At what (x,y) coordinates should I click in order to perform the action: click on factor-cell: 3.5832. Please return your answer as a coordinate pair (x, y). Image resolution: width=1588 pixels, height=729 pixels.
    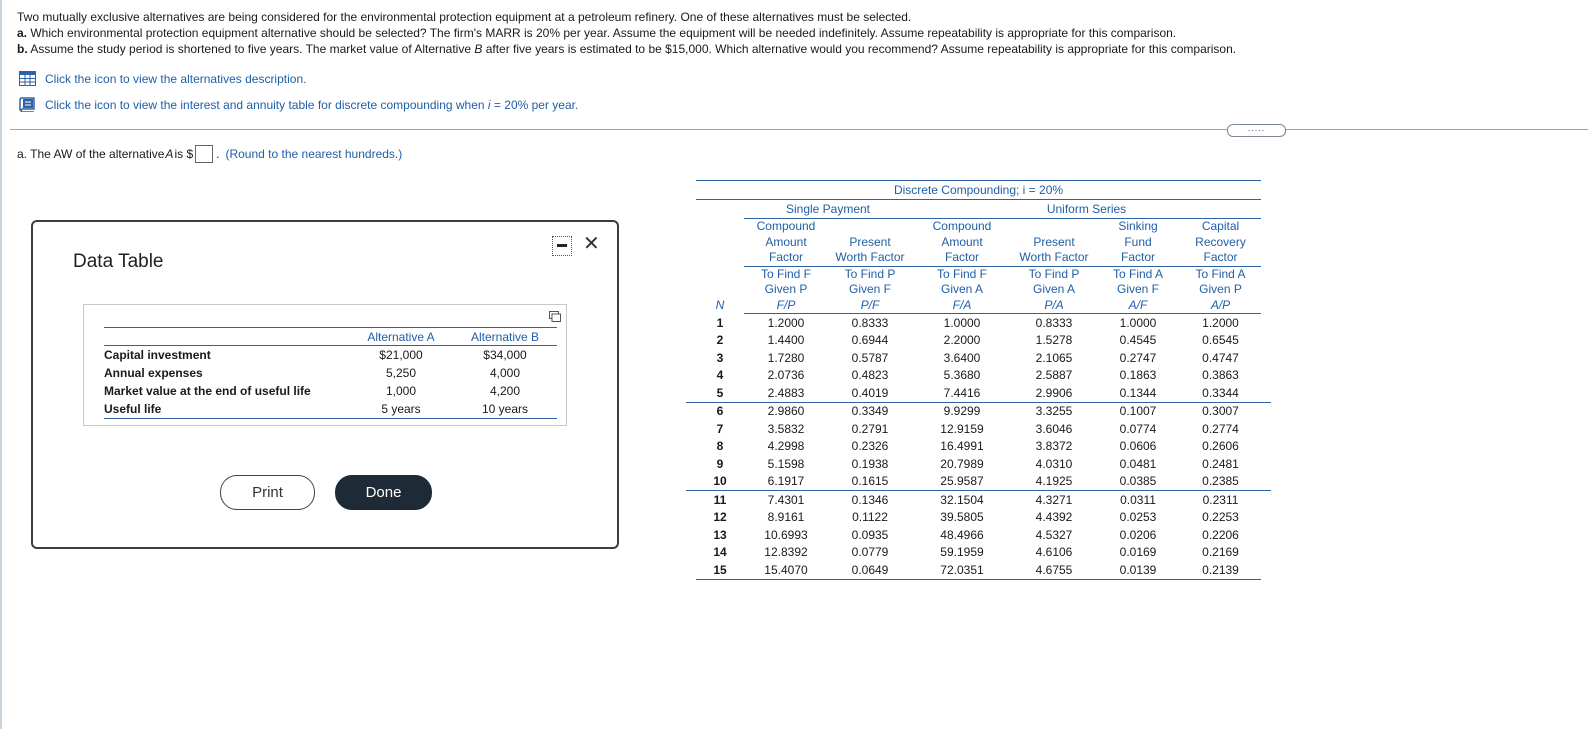
    Looking at the image, I should click on (786, 428).